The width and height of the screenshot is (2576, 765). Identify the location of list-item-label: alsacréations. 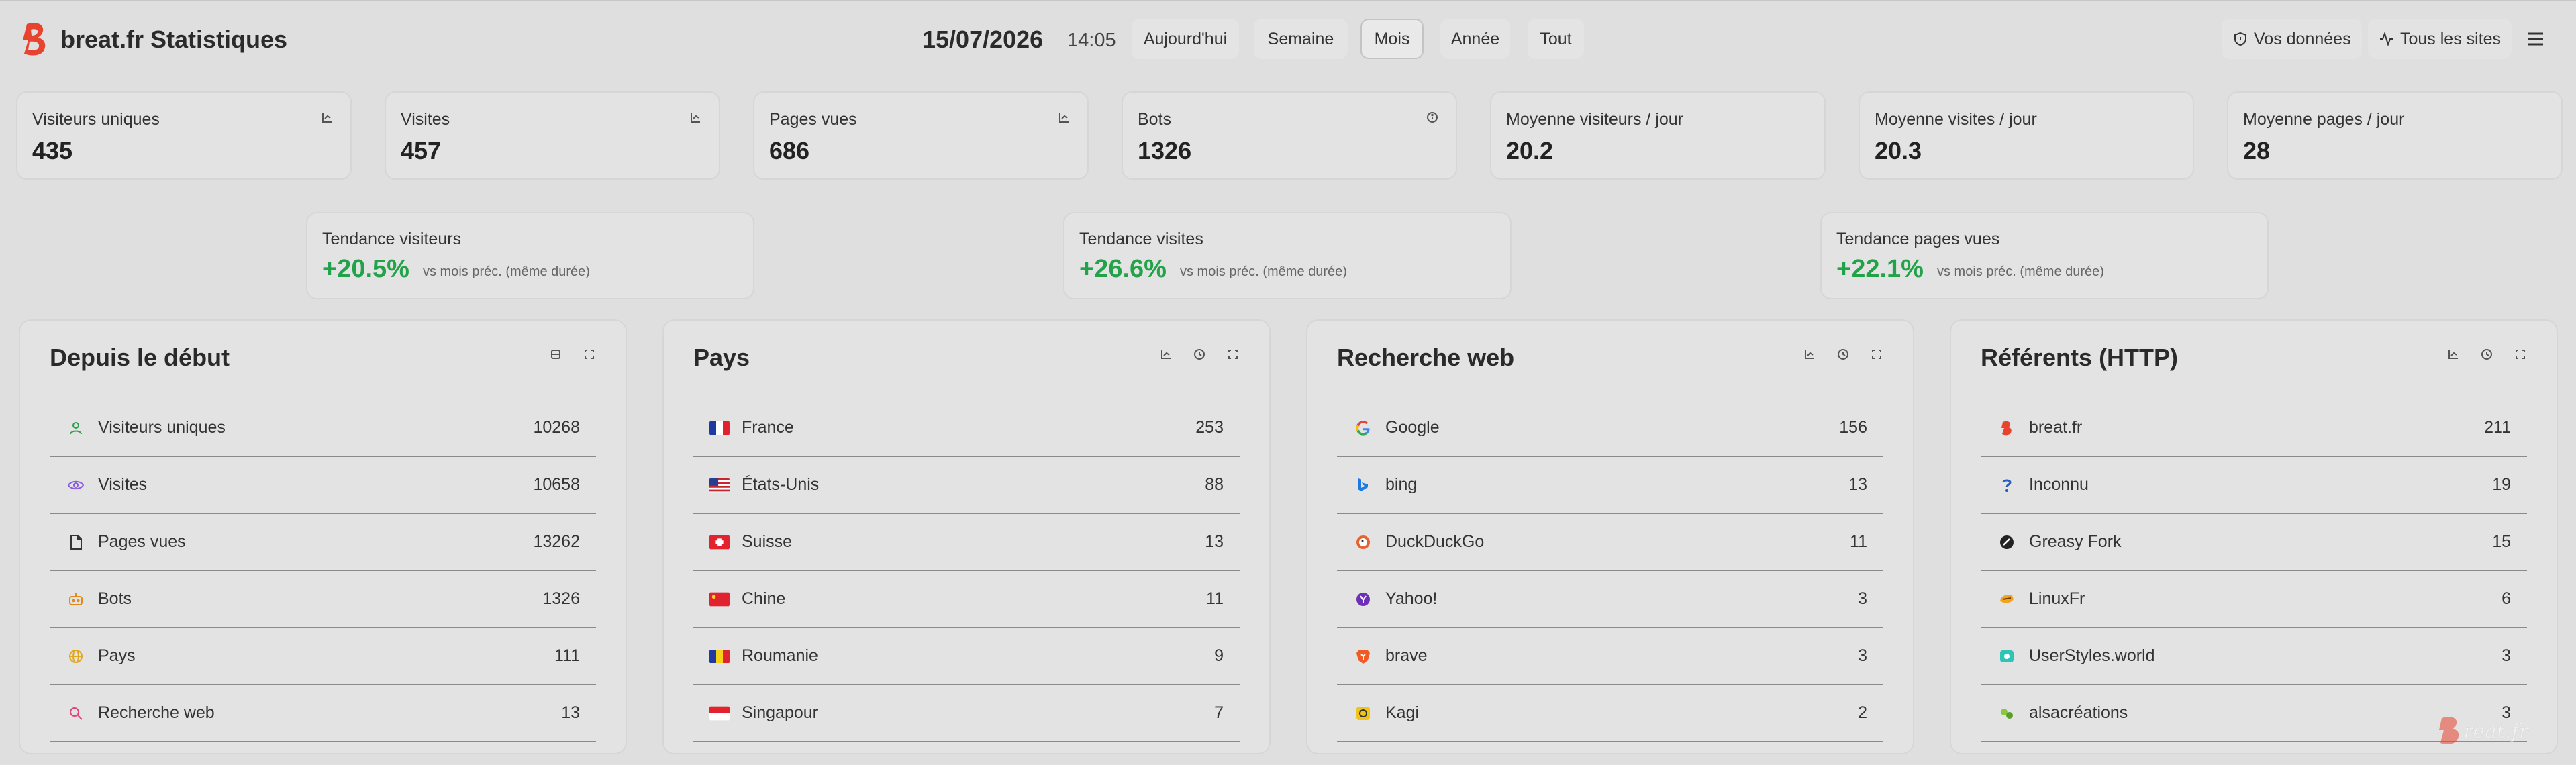
(2078, 712).